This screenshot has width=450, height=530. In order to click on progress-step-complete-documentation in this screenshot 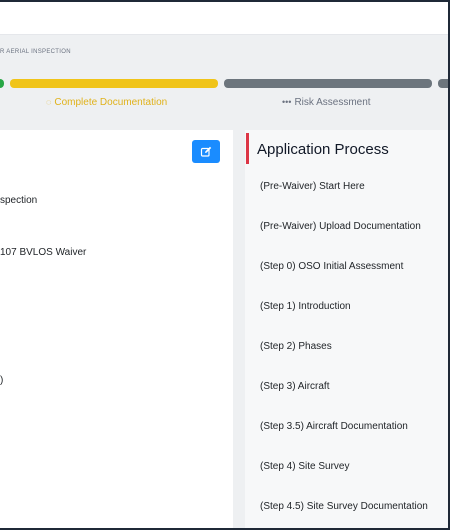, I will do `click(114, 83)`.